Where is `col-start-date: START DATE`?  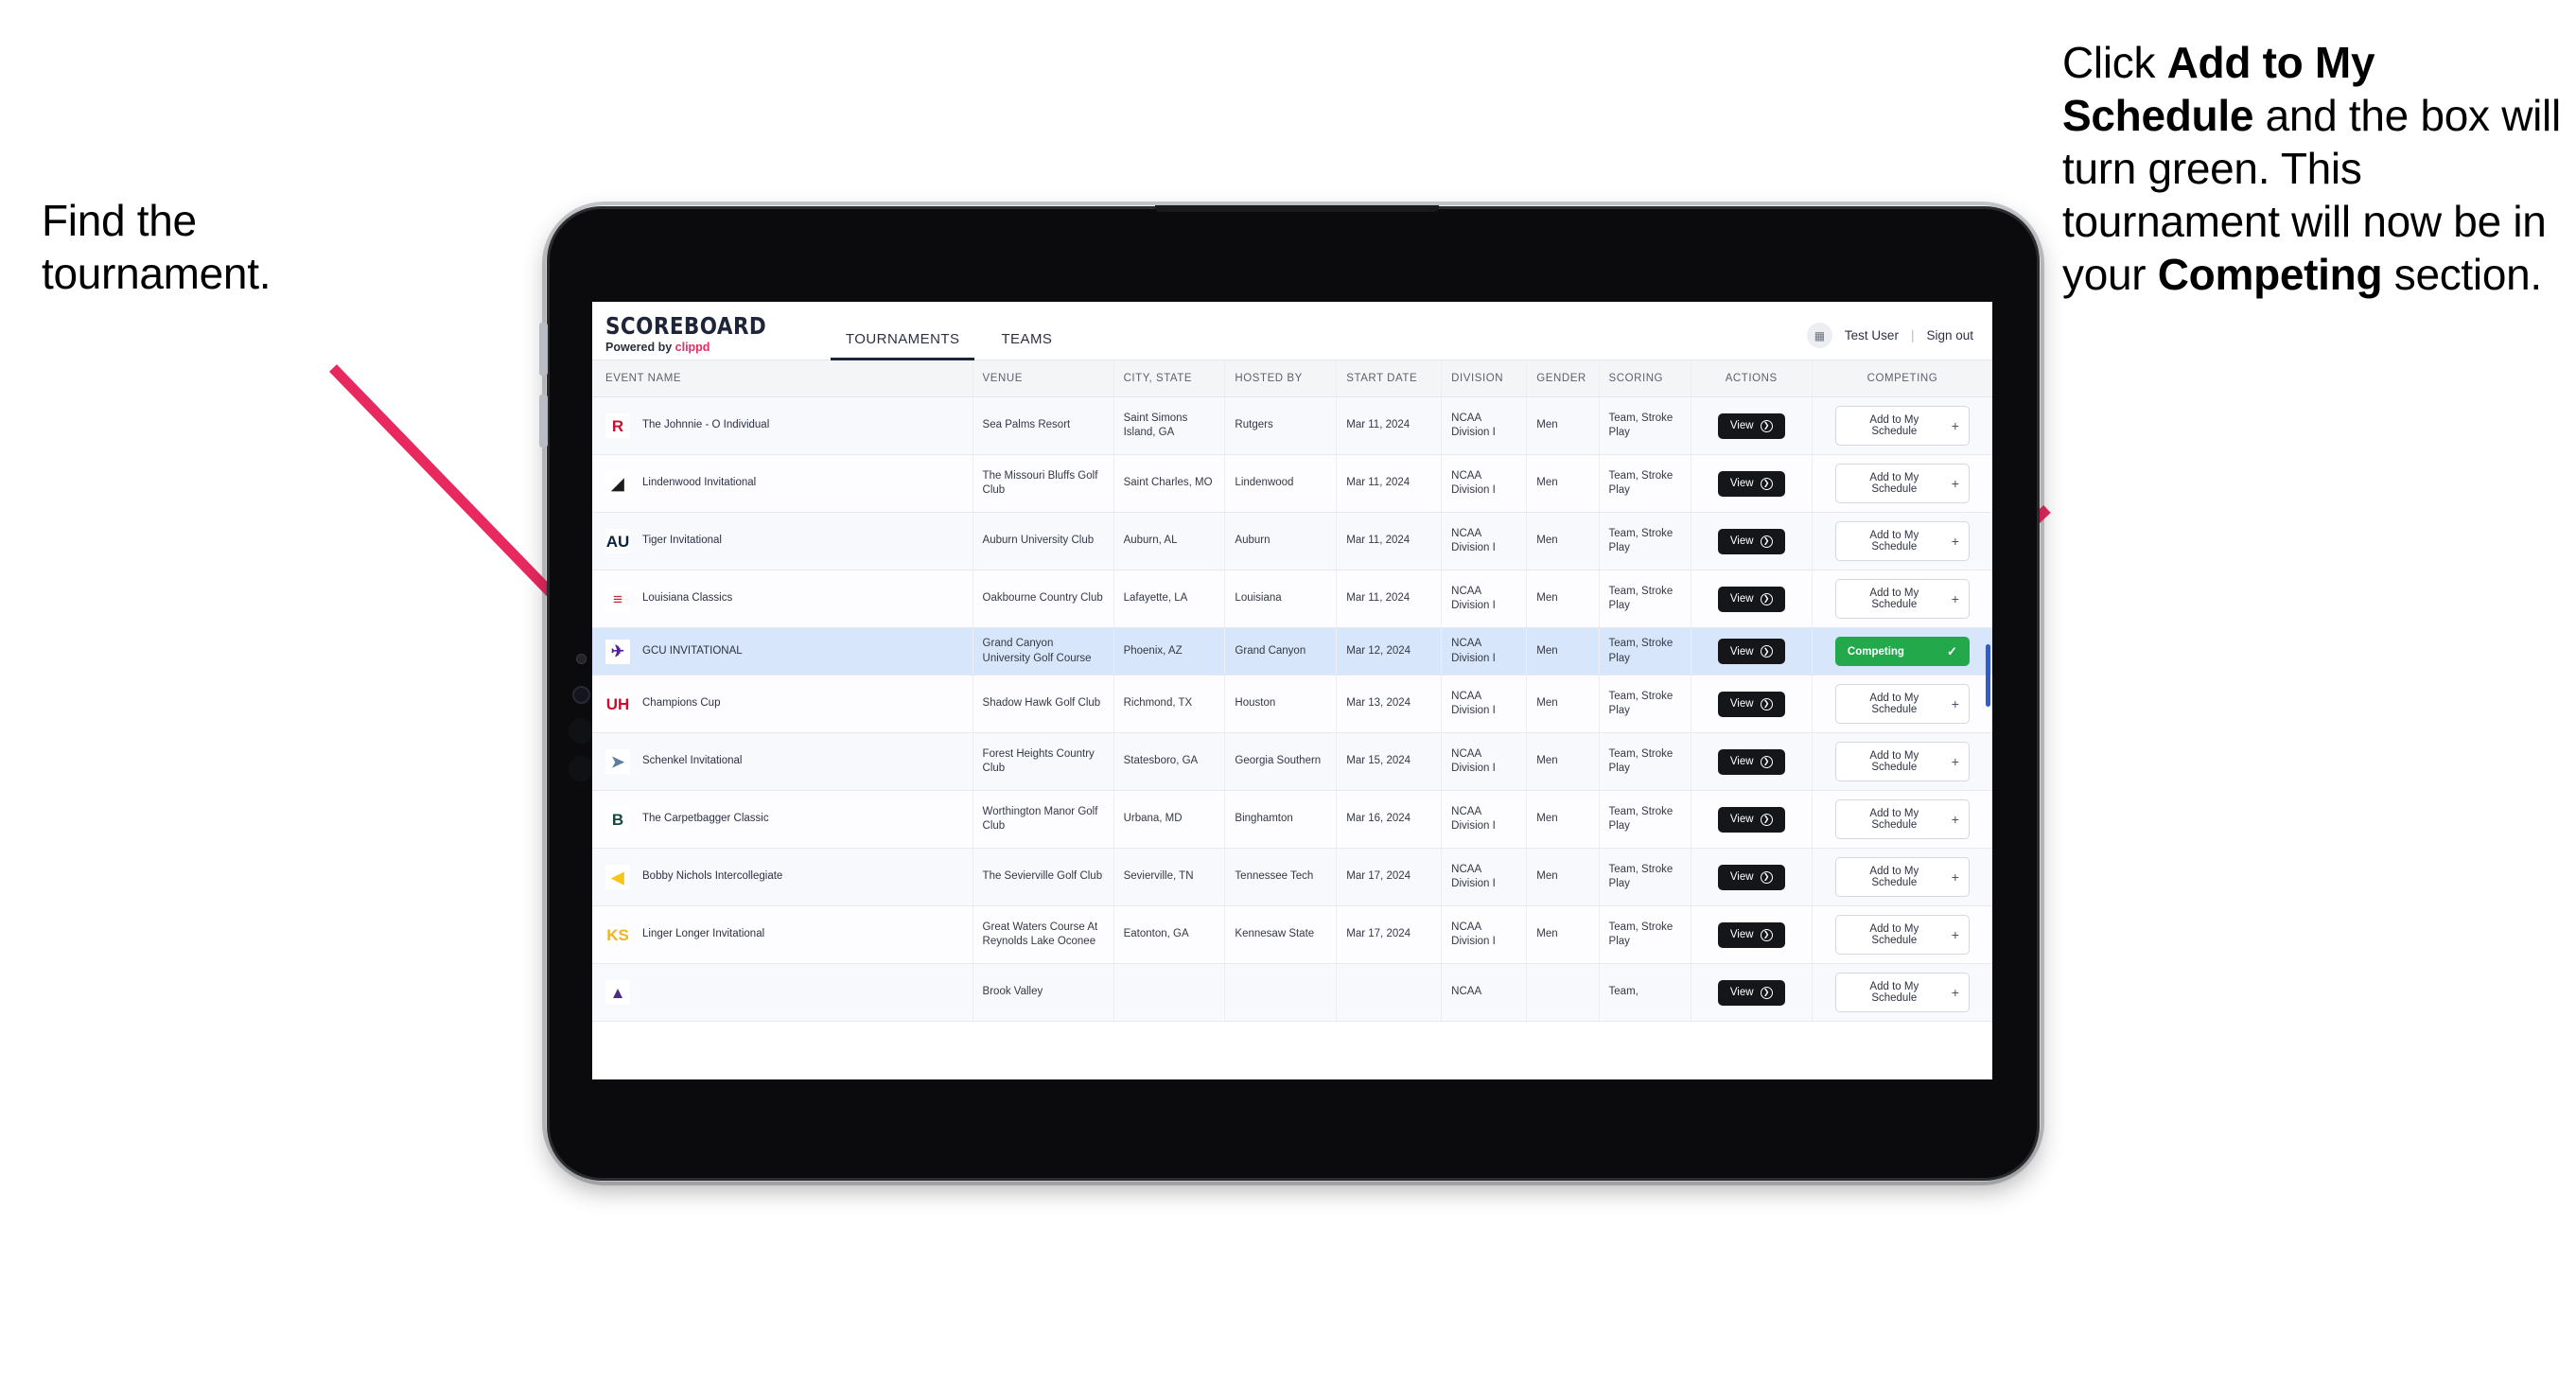 col-start-date: START DATE is located at coordinates (1390, 378).